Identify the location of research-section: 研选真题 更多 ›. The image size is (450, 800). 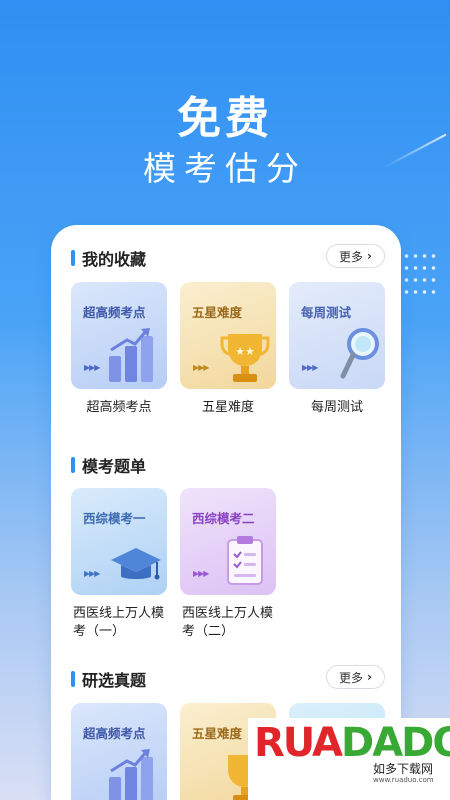
(226, 679).